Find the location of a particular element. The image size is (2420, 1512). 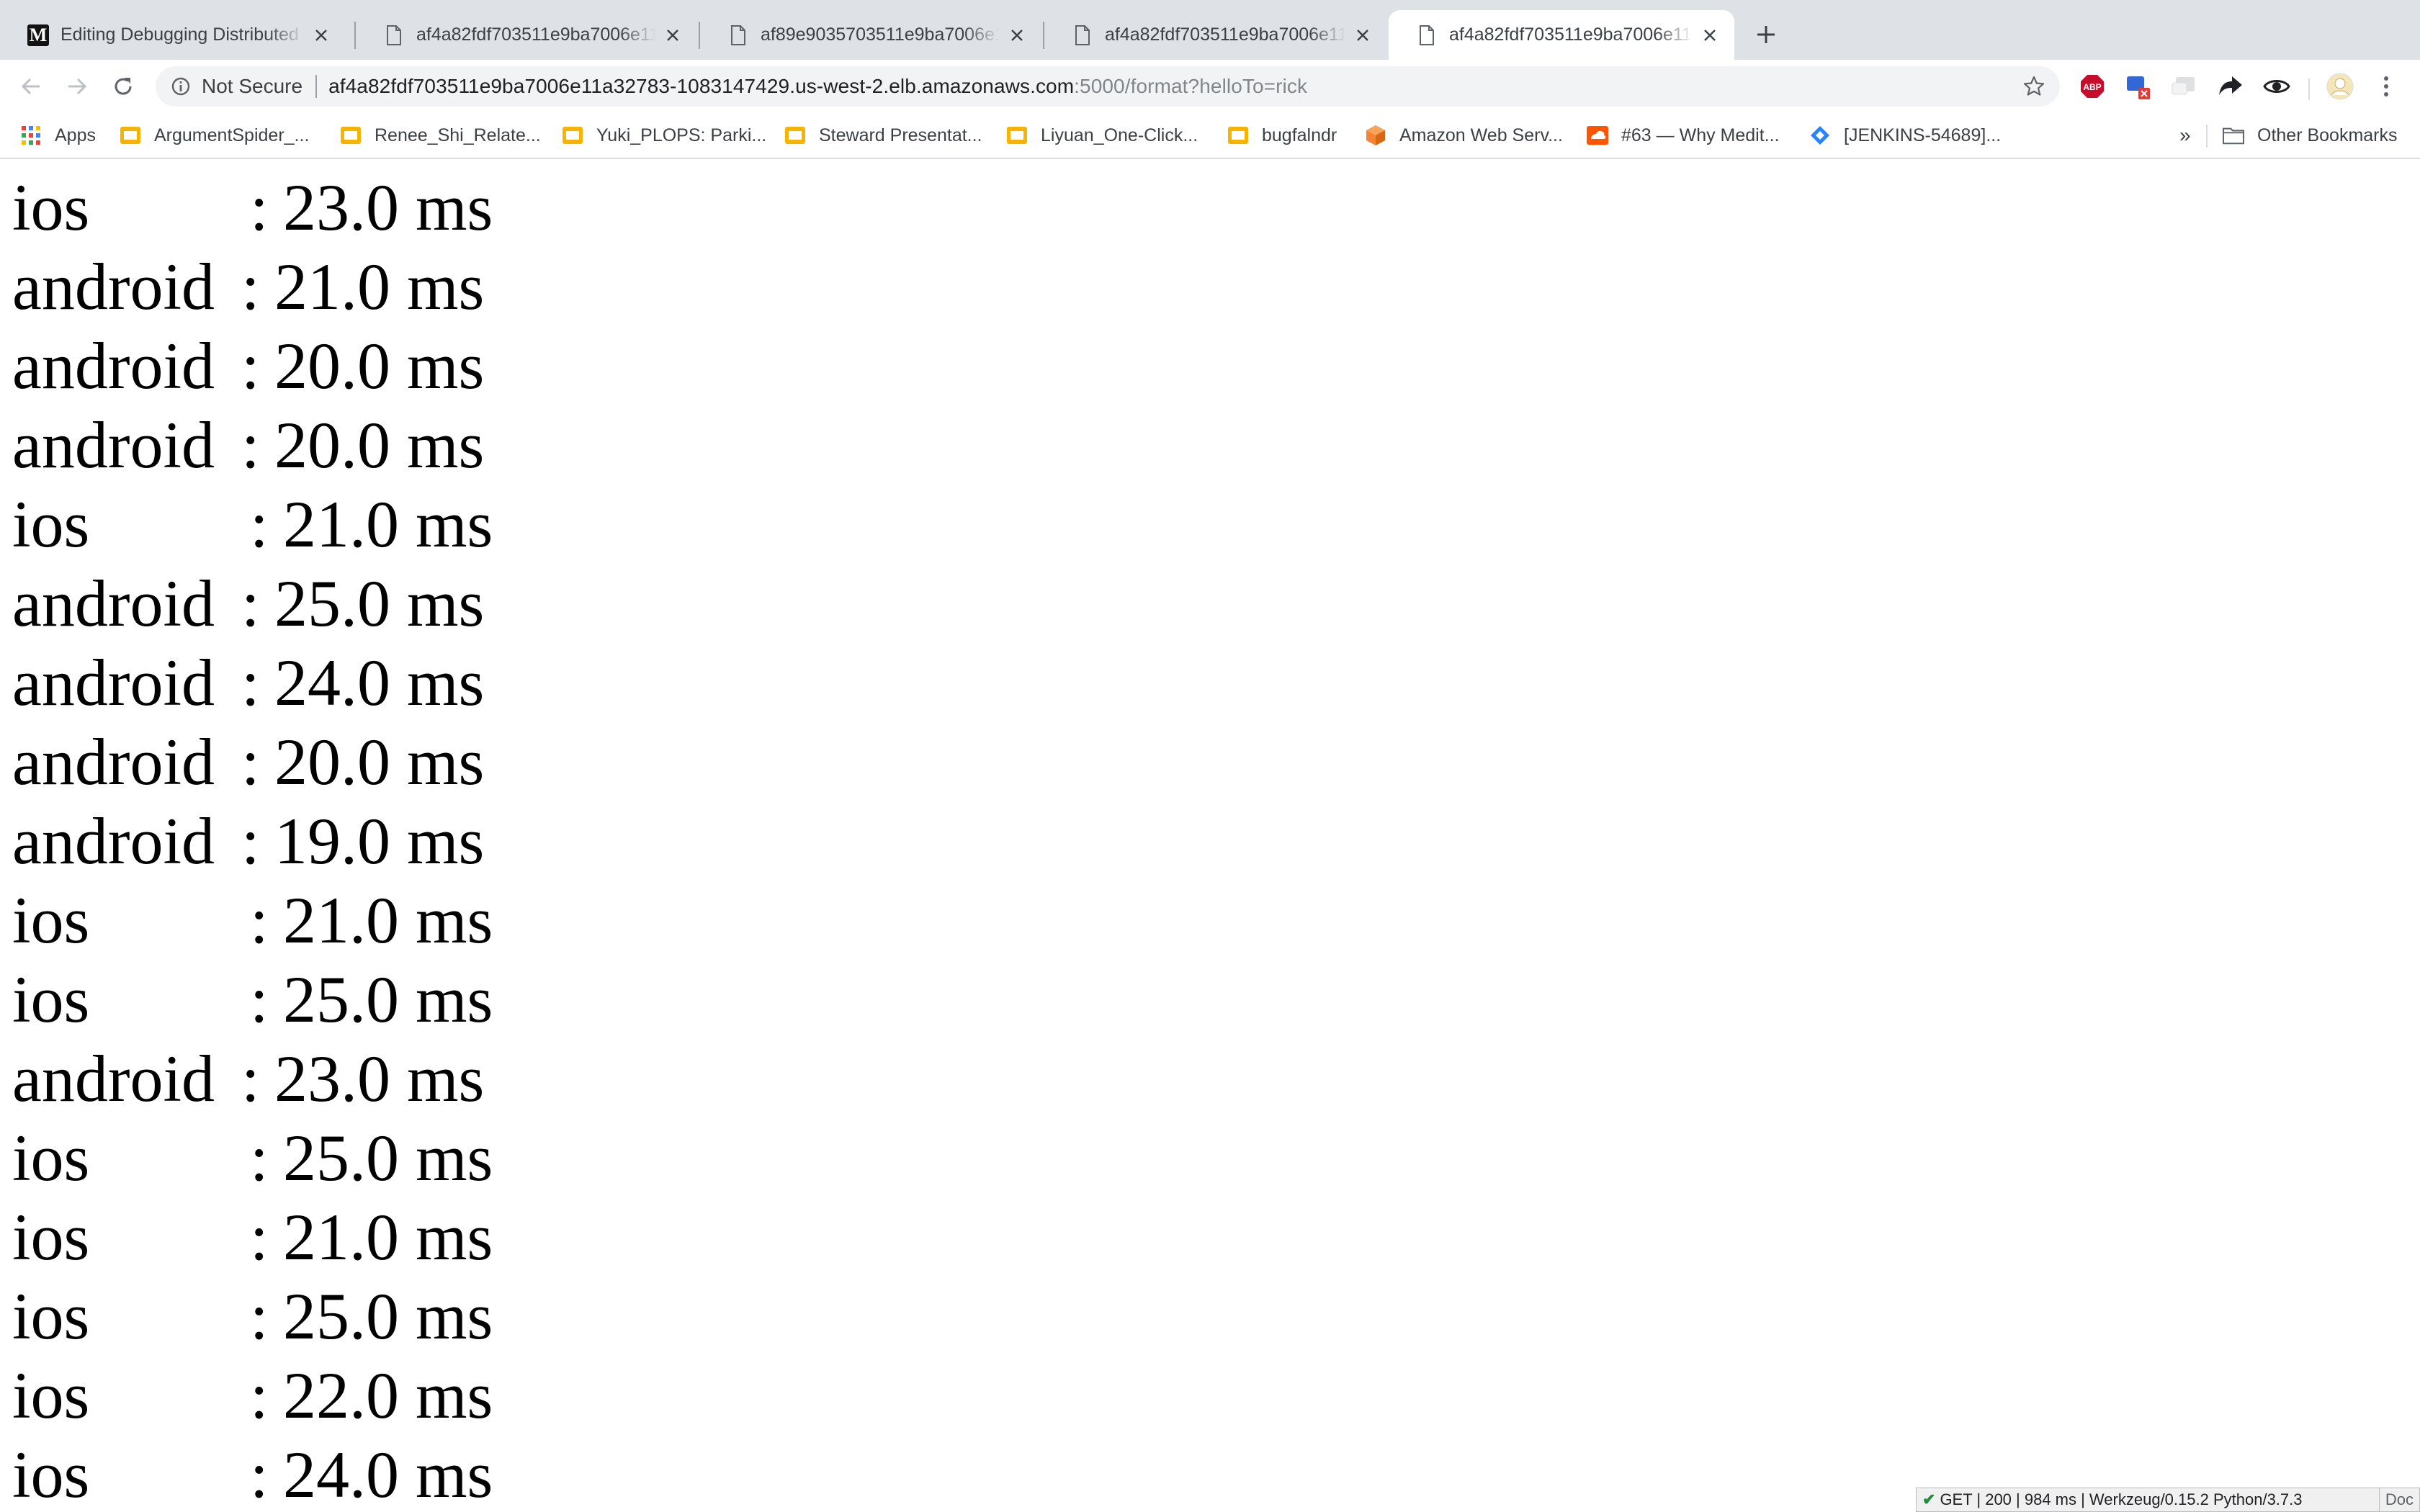

soundcloud-icon is located at coordinates (1597, 135).